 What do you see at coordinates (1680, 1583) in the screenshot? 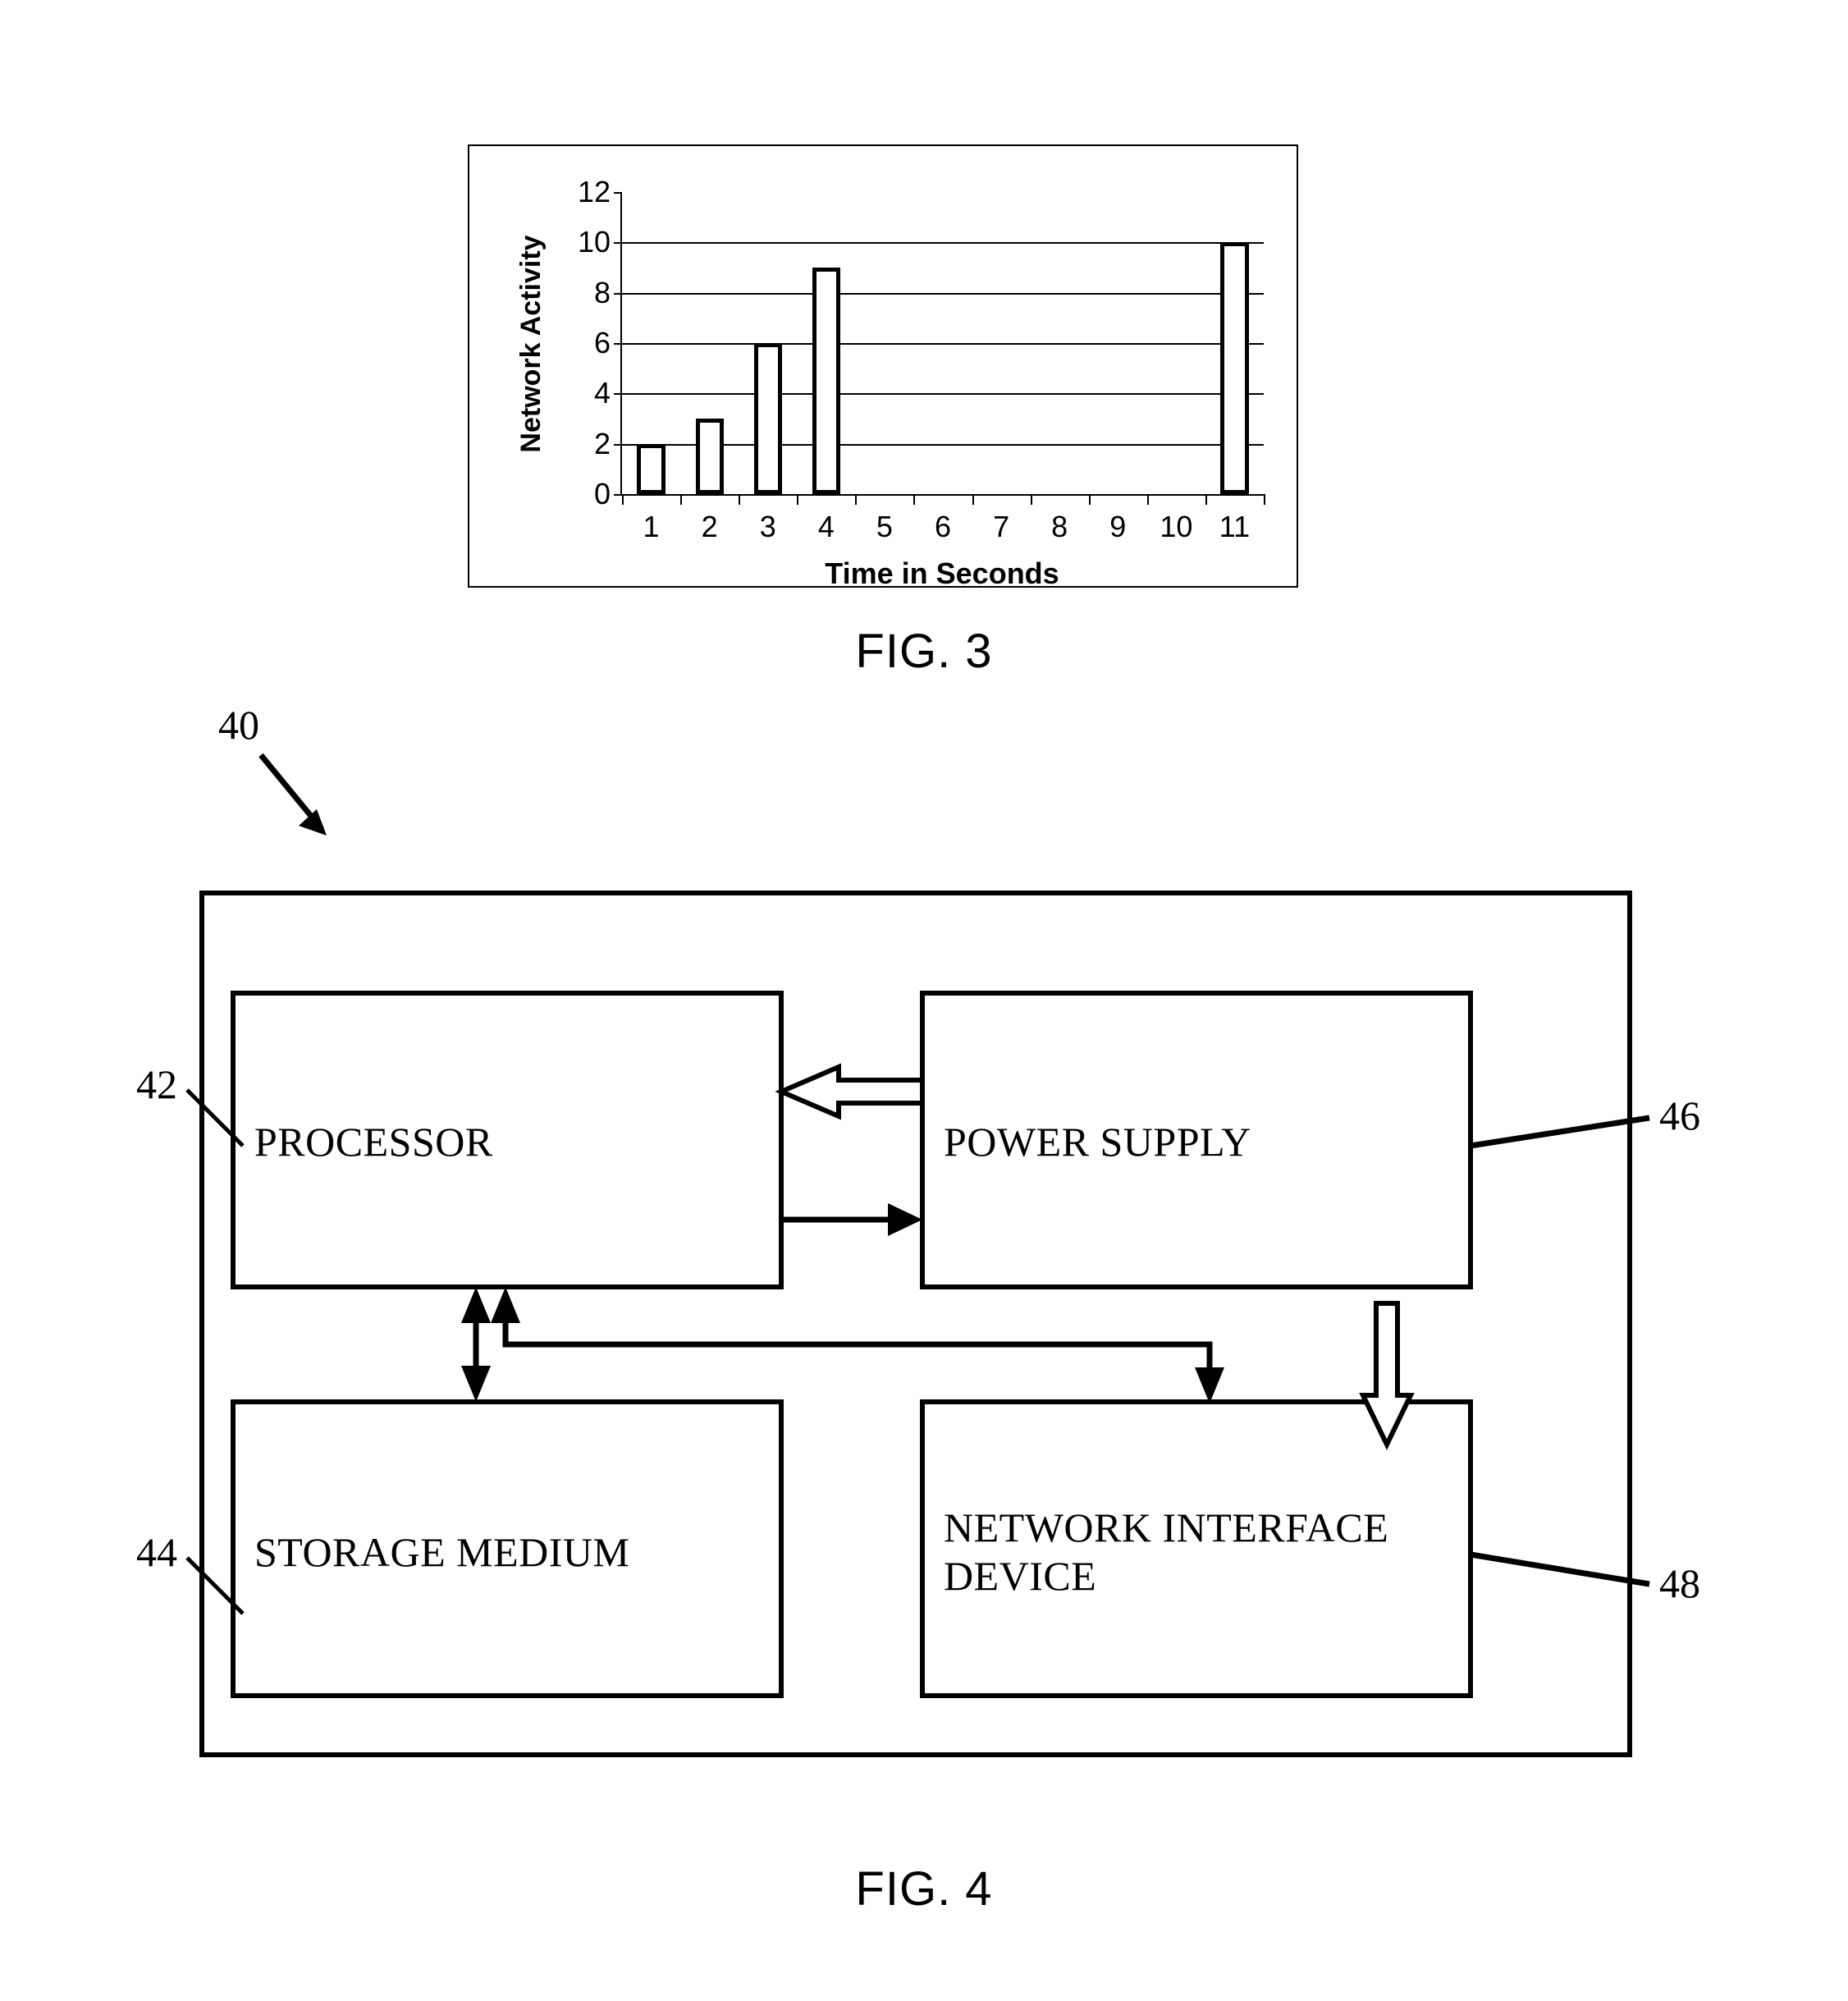
I see `ref-numeral-48: 48` at bounding box center [1680, 1583].